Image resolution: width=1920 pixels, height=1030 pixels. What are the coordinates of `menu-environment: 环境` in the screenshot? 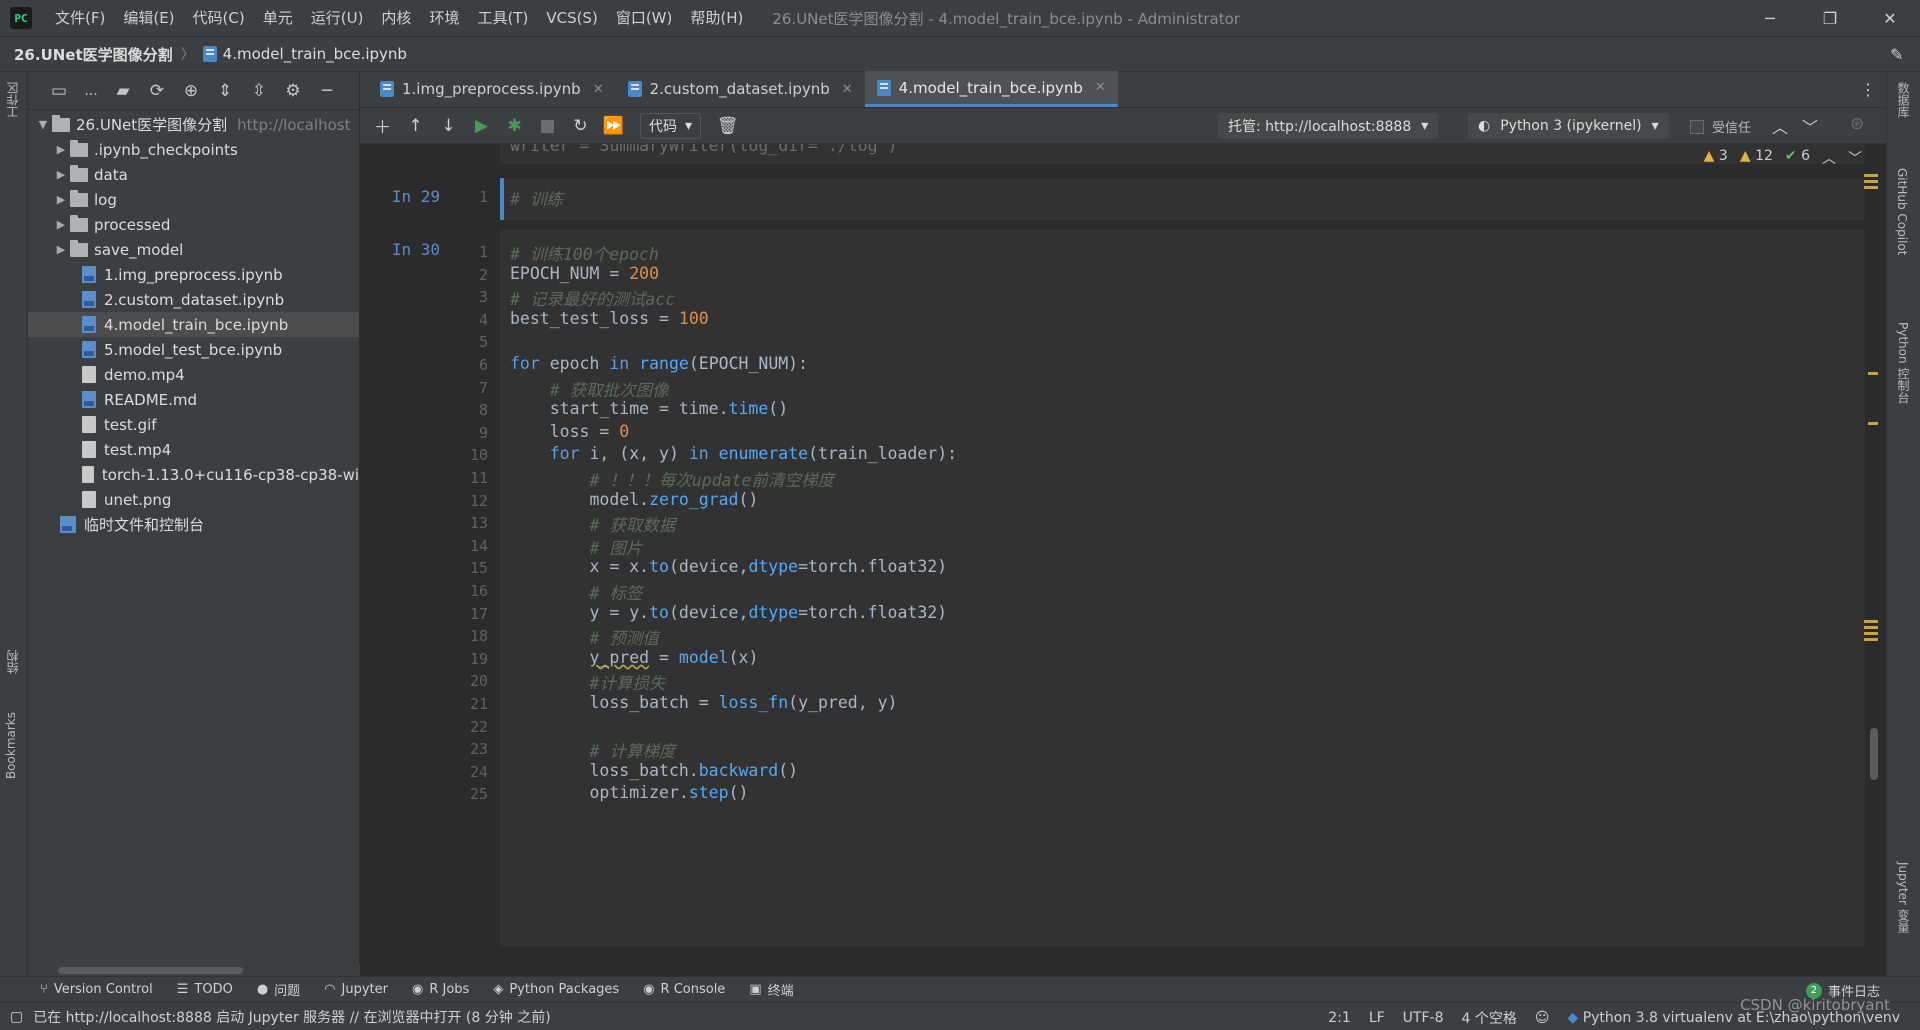 It's located at (444, 18).